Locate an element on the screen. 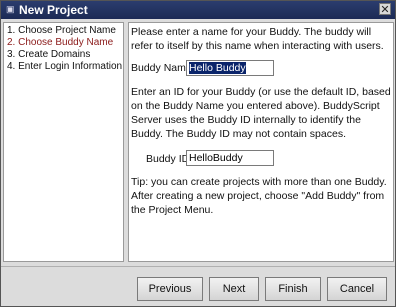 Image resolution: width=396 pixels, height=307 pixels. button-bar: Previous Next Finish Cancel is located at coordinates (198, 286).